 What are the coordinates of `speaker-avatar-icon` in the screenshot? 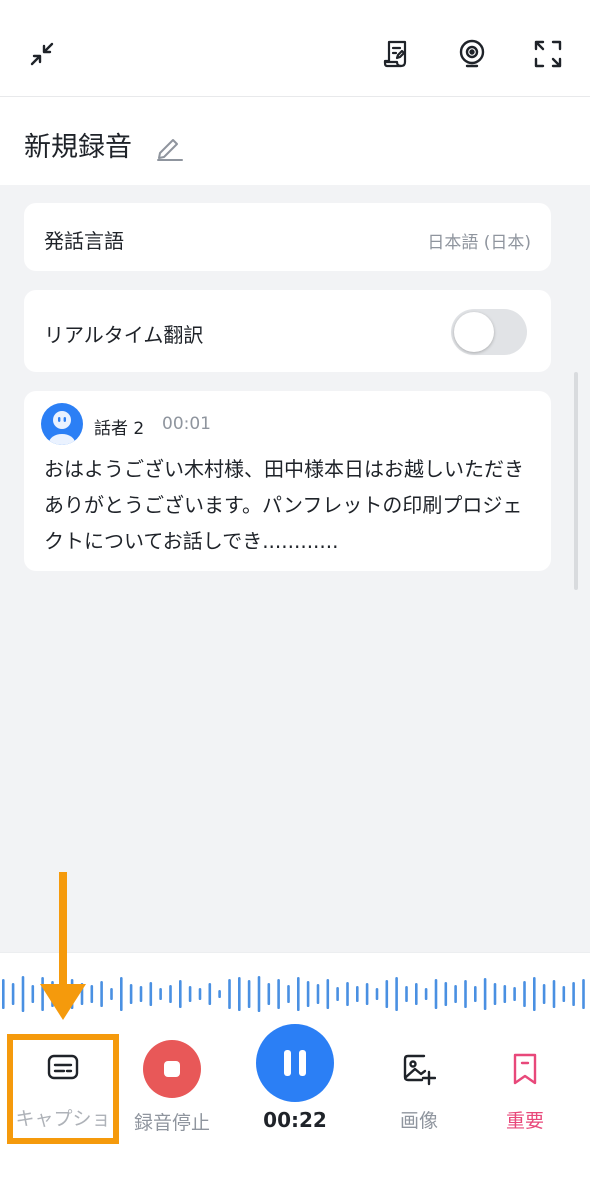 It's located at (62, 428).